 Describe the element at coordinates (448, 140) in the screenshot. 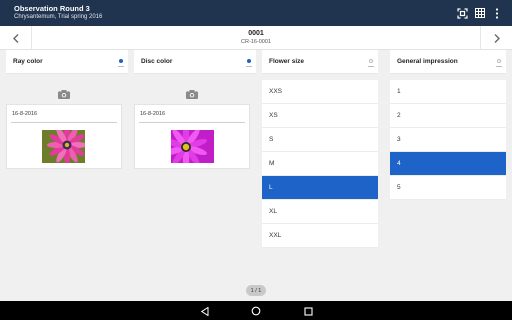

I see `option-general-impression: 3` at that location.